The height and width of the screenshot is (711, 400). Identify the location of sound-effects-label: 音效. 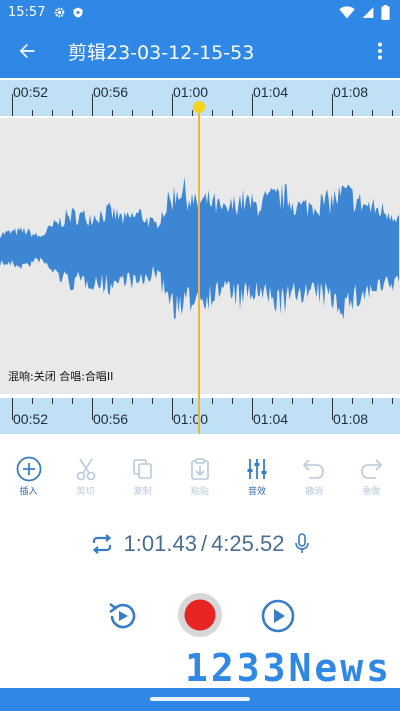
(257, 492).